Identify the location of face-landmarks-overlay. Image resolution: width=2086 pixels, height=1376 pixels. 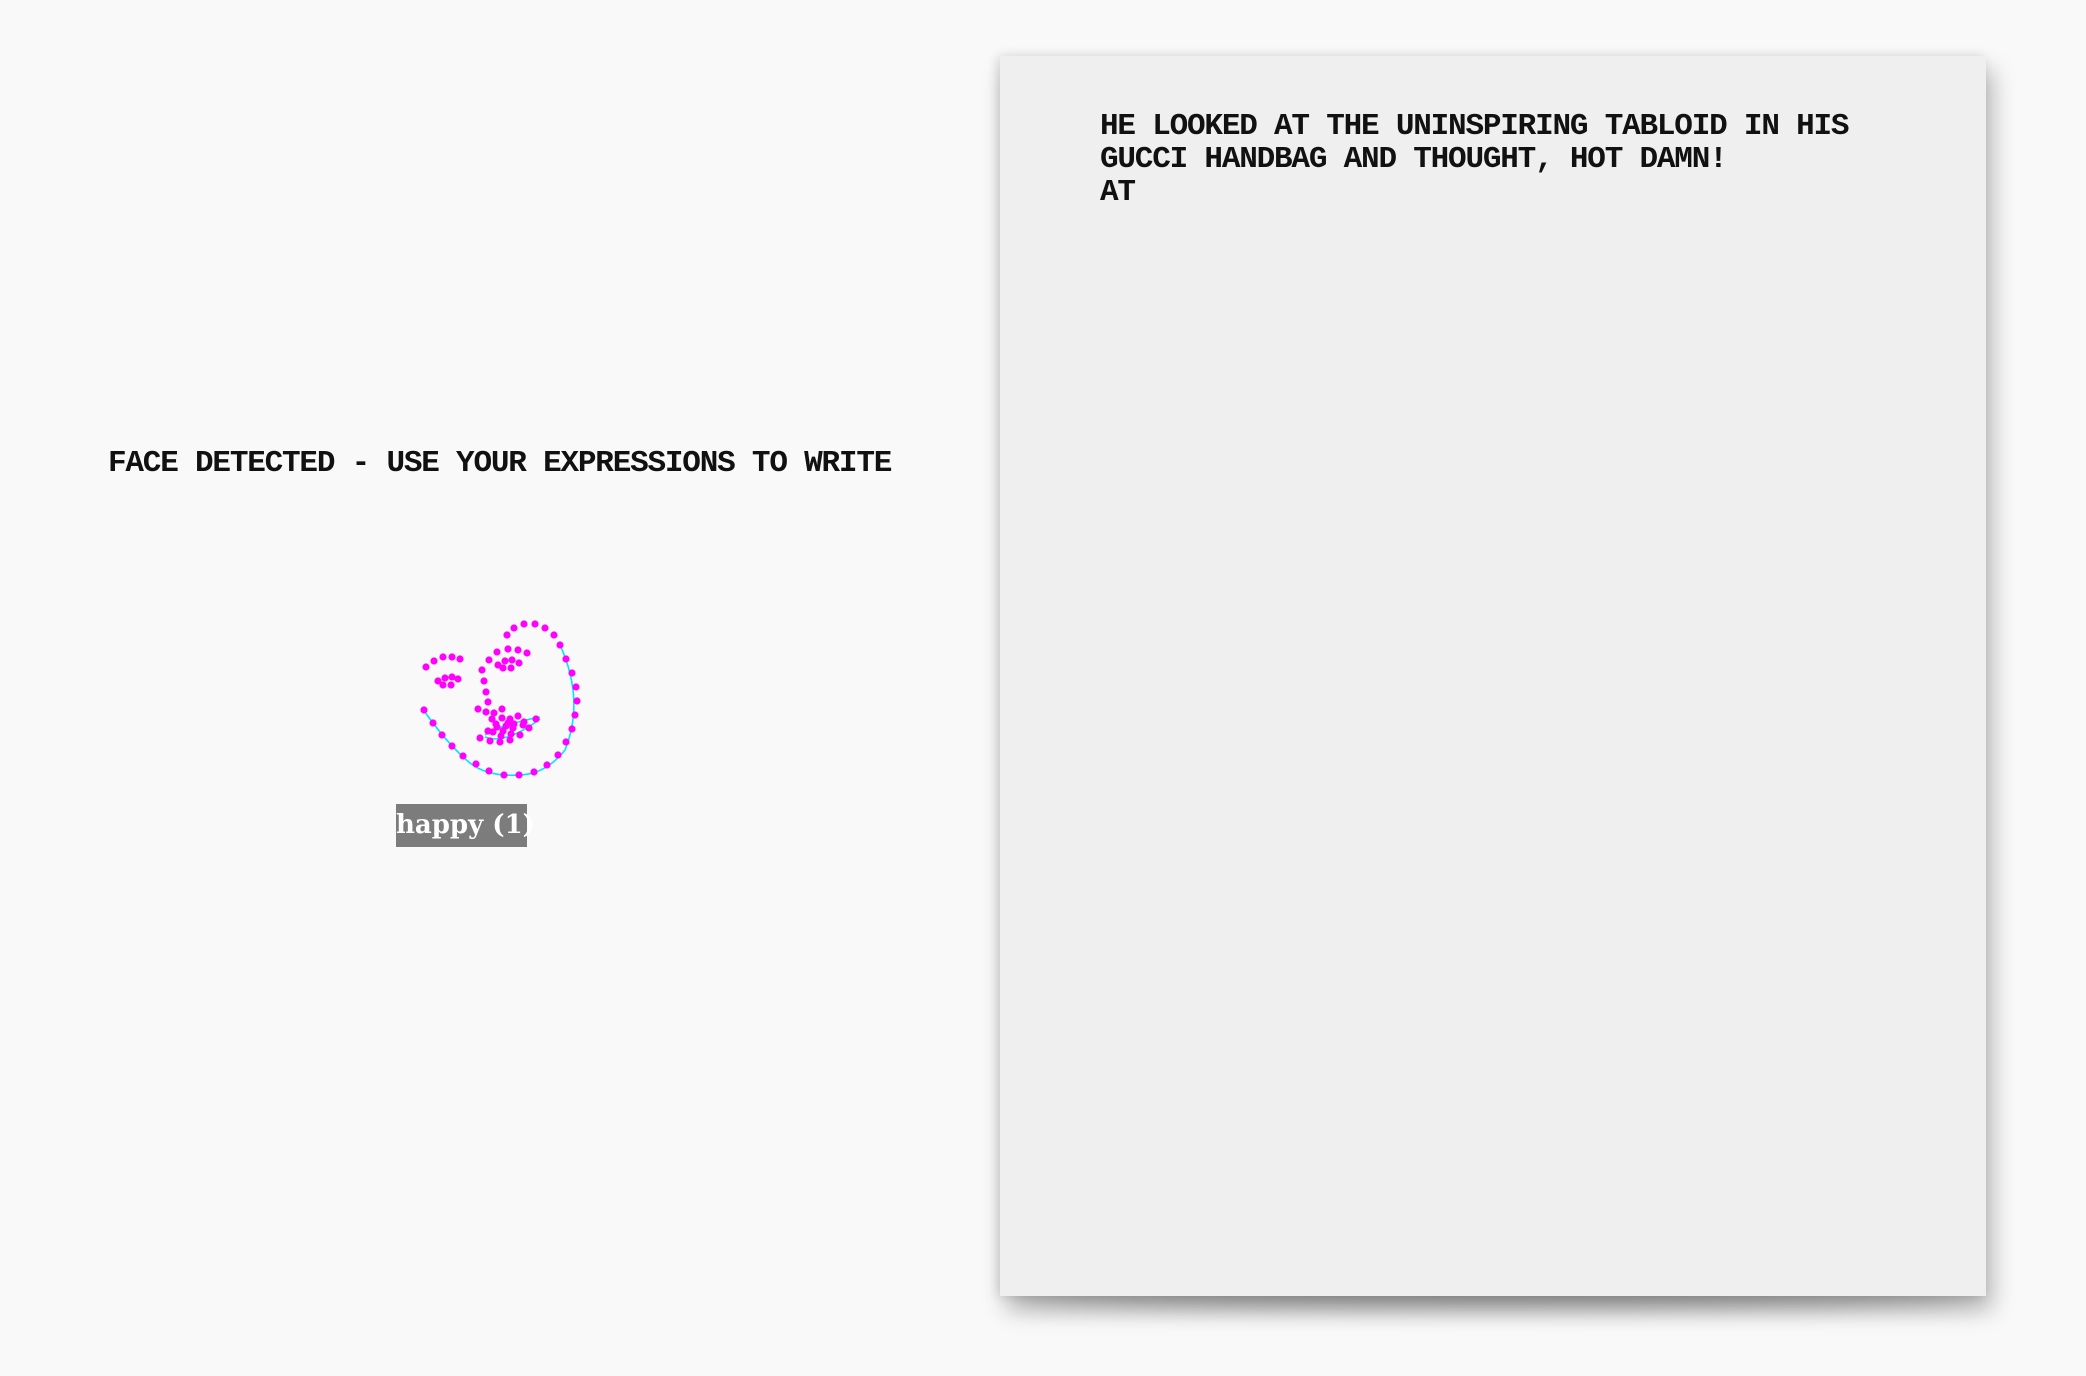
(500, 699).